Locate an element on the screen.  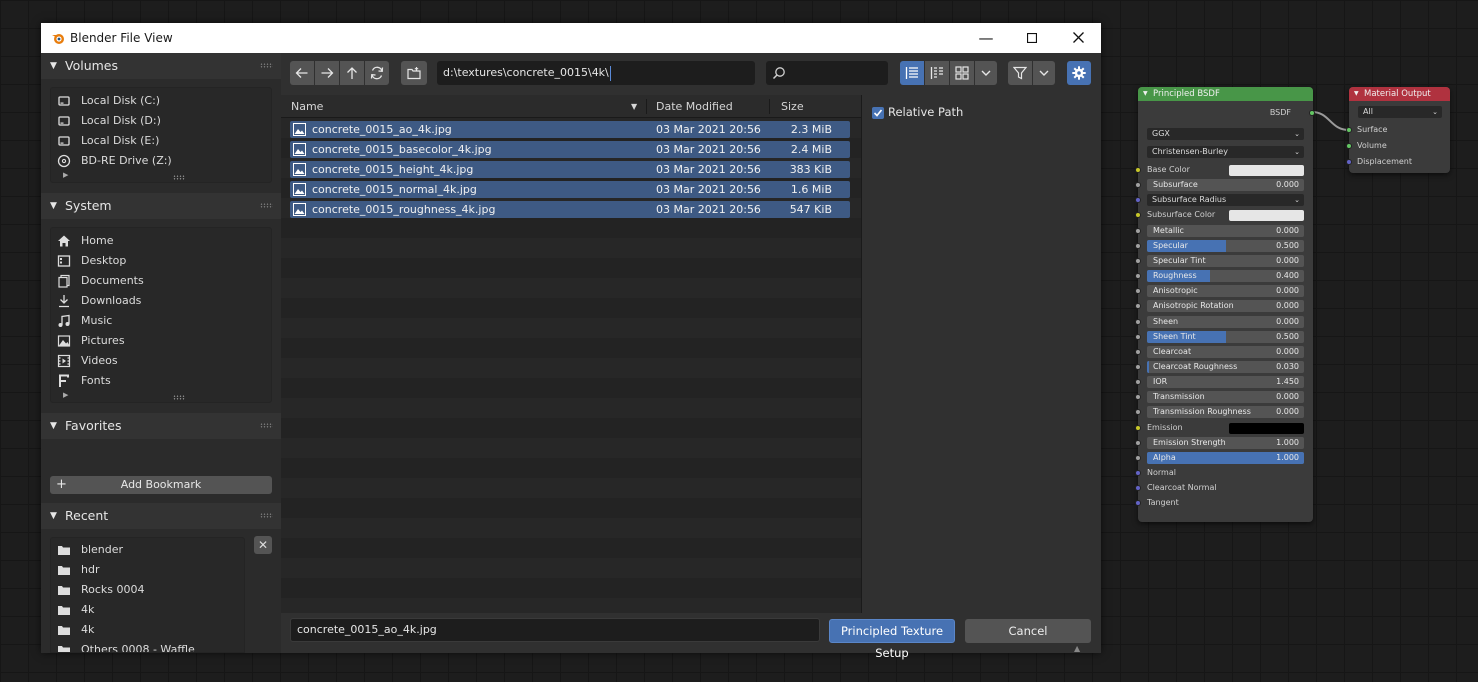
subsurface-color-label: Subsurface Color is located at coordinates (1181, 214).